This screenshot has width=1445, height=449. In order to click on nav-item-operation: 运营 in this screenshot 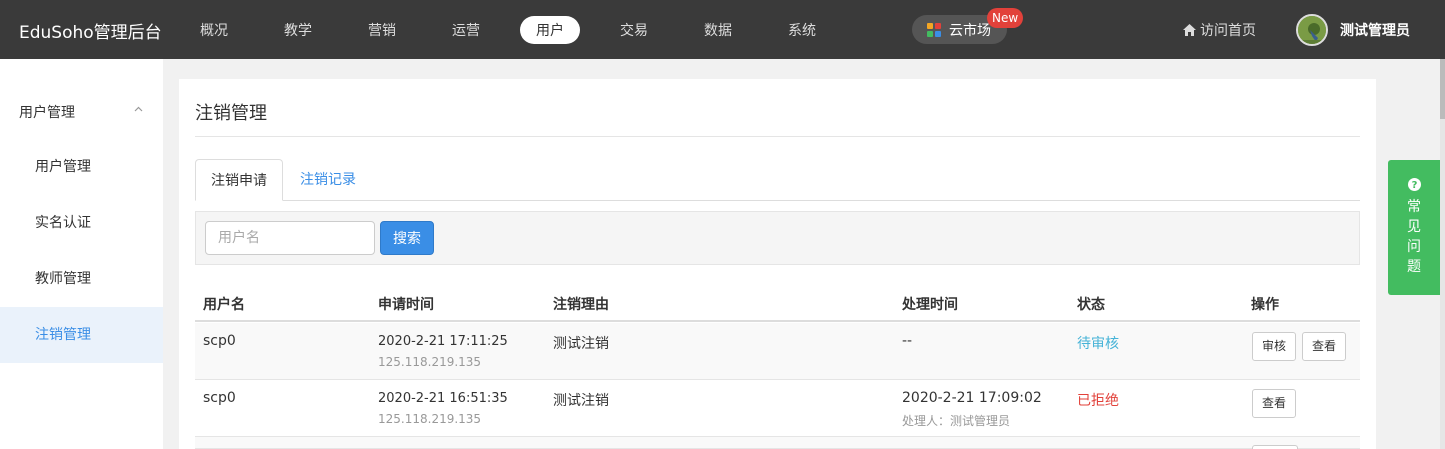, I will do `click(466, 30)`.